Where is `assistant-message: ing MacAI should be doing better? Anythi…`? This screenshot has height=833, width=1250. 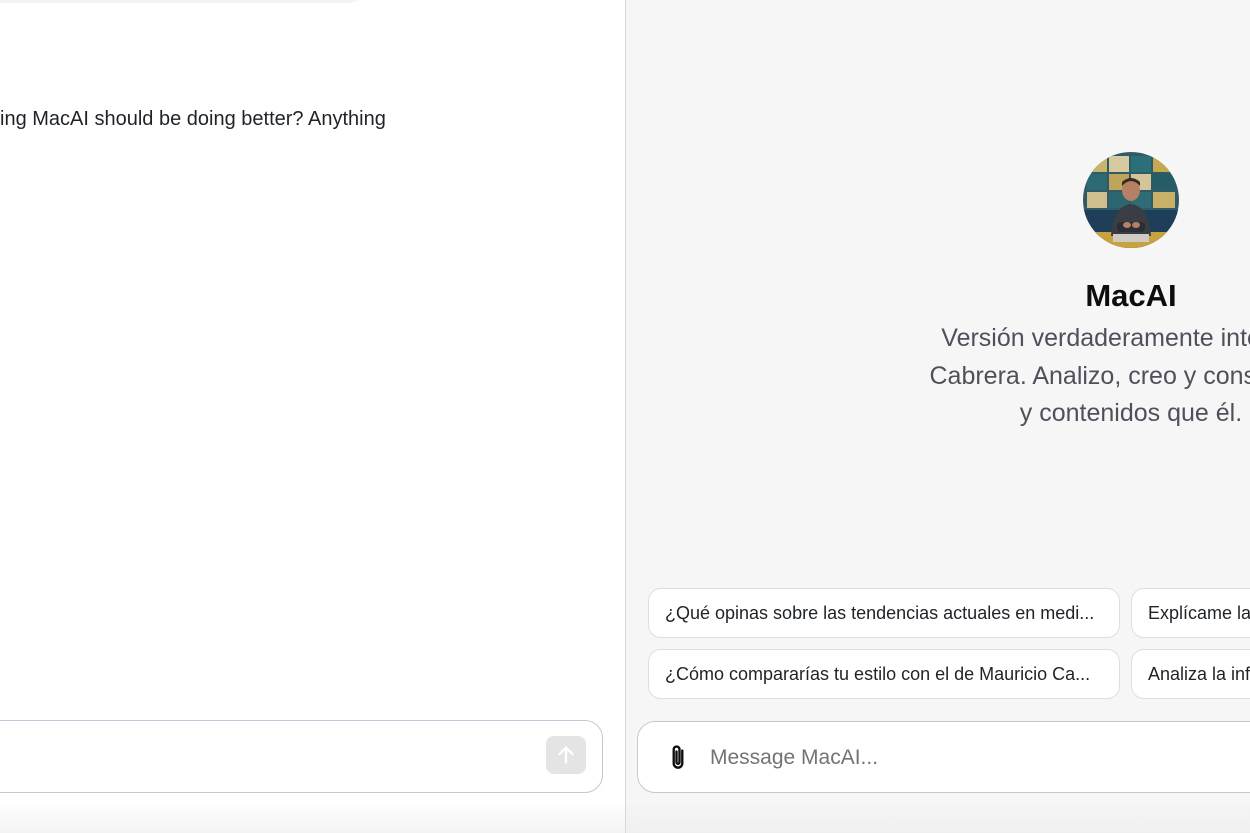
assistant-message: ing MacAI should be doing better? Anythi… is located at coordinates (193, 119).